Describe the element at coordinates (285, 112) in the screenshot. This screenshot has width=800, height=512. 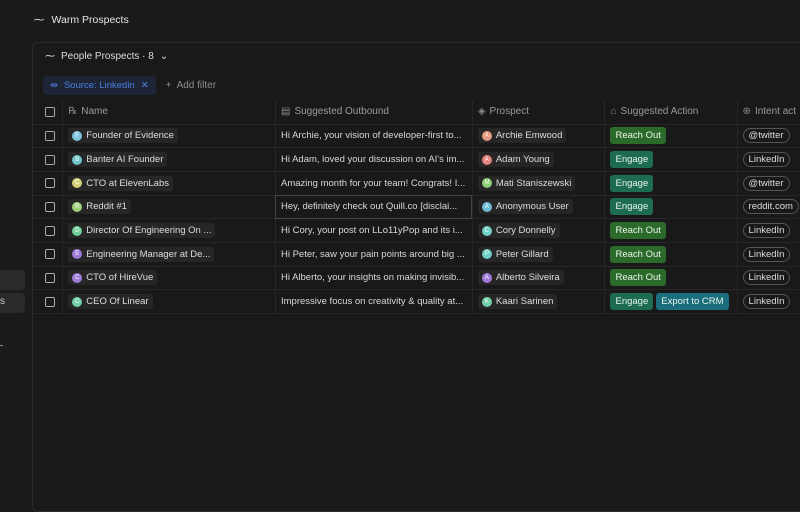
I see `document-icon: ▤` at that location.